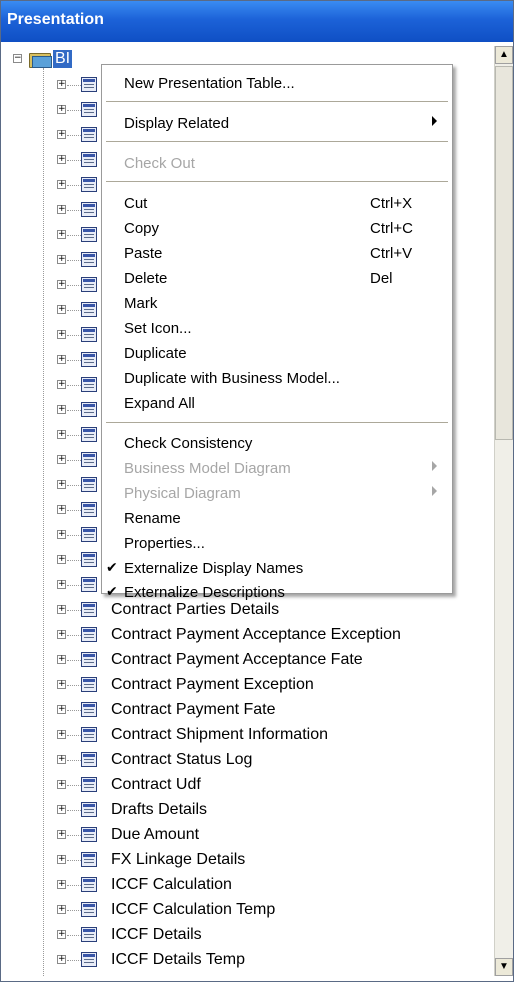 The image size is (514, 982). I want to click on tree-node-label: Contract Udf, so click(156, 785).